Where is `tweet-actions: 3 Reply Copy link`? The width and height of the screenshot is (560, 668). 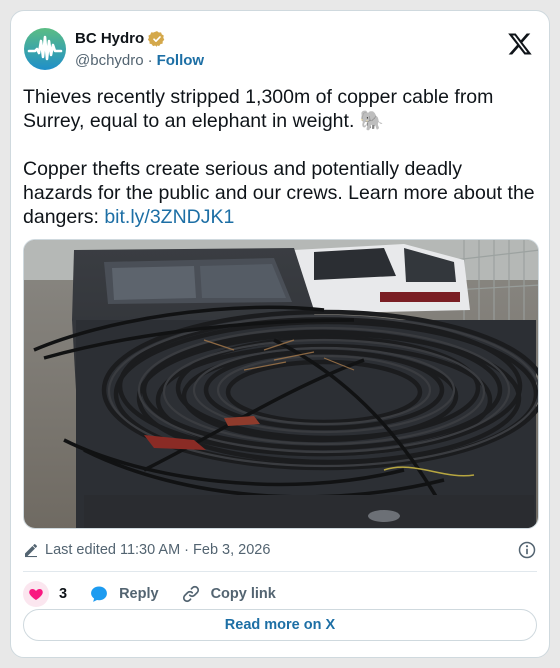 tweet-actions: 3 Reply Copy link is located at coordinates (280, 594).